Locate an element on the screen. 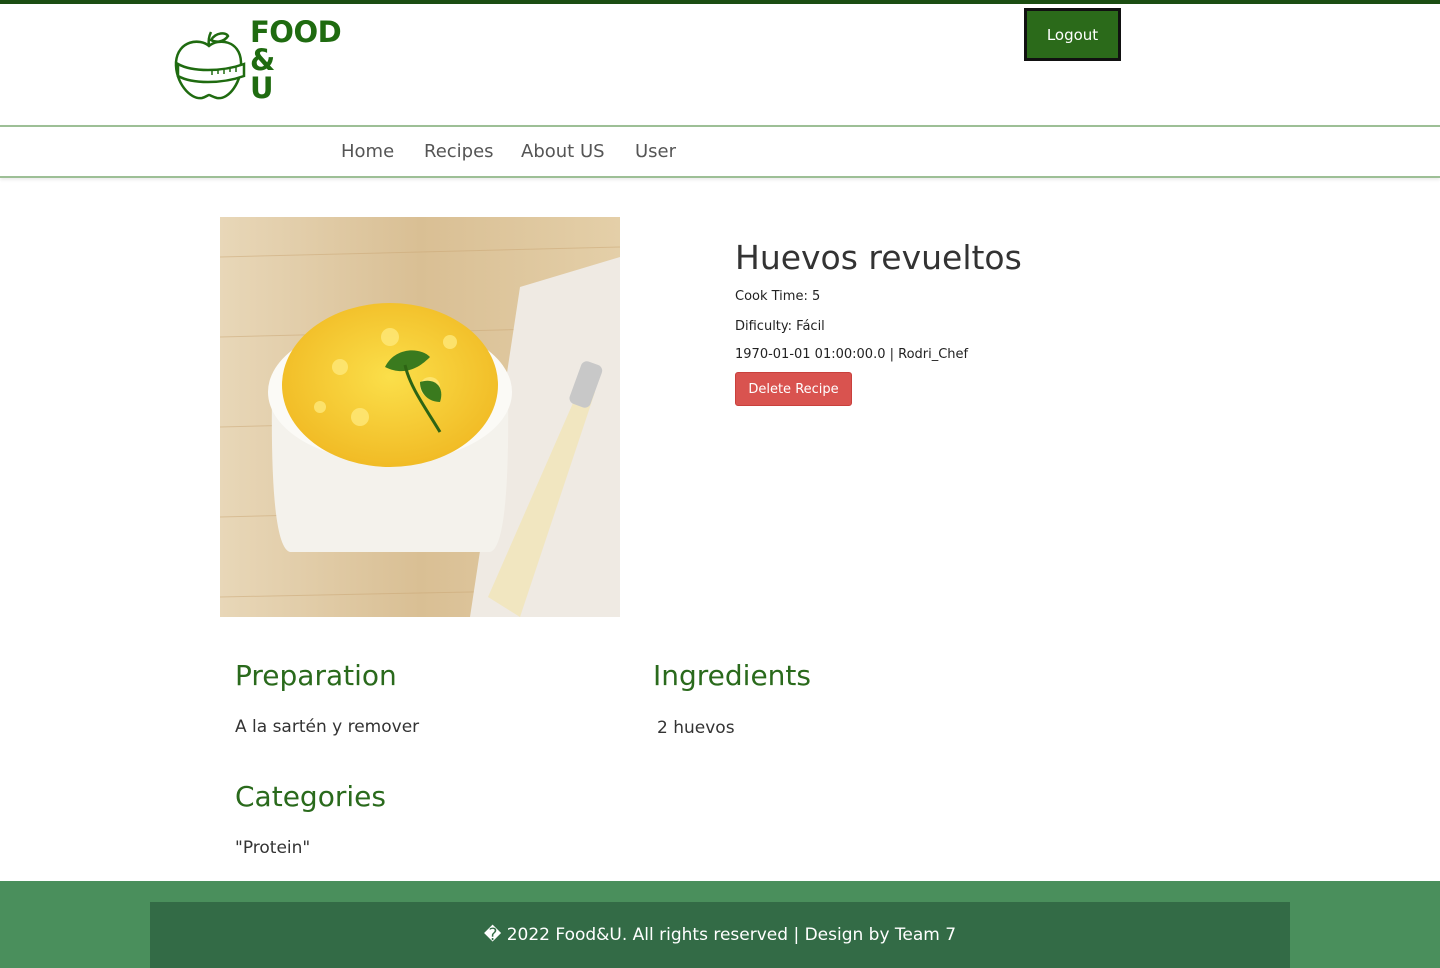 Image resolution: width=1440 pixels, height=968 pixels. difficulty: Dificulty: Fácil is located at coordinates (780, 326).